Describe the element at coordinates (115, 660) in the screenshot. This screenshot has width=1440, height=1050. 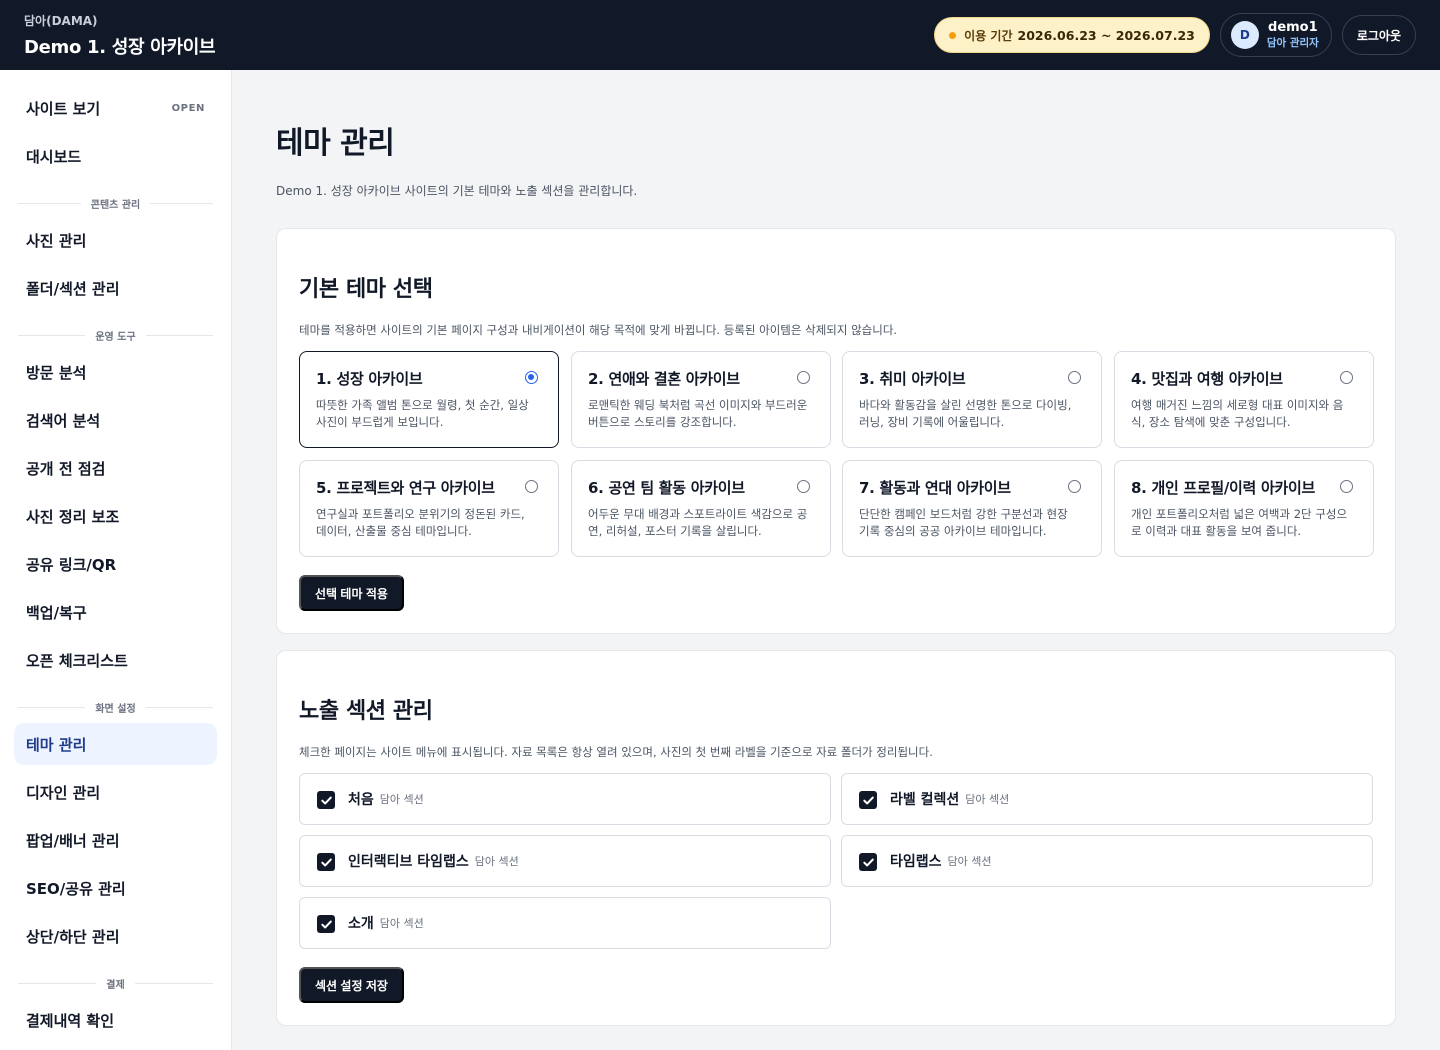
I see `sidebar-item-open-check: 오픈 체크리스트` at that location.